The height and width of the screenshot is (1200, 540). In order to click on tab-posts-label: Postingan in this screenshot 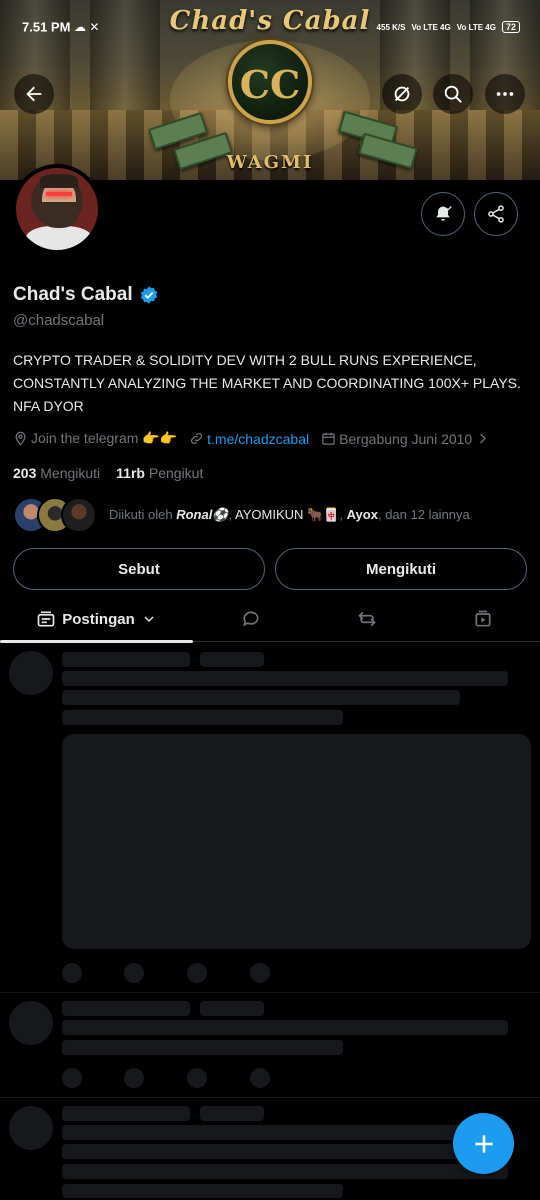, I will do `click(98, 619)`.